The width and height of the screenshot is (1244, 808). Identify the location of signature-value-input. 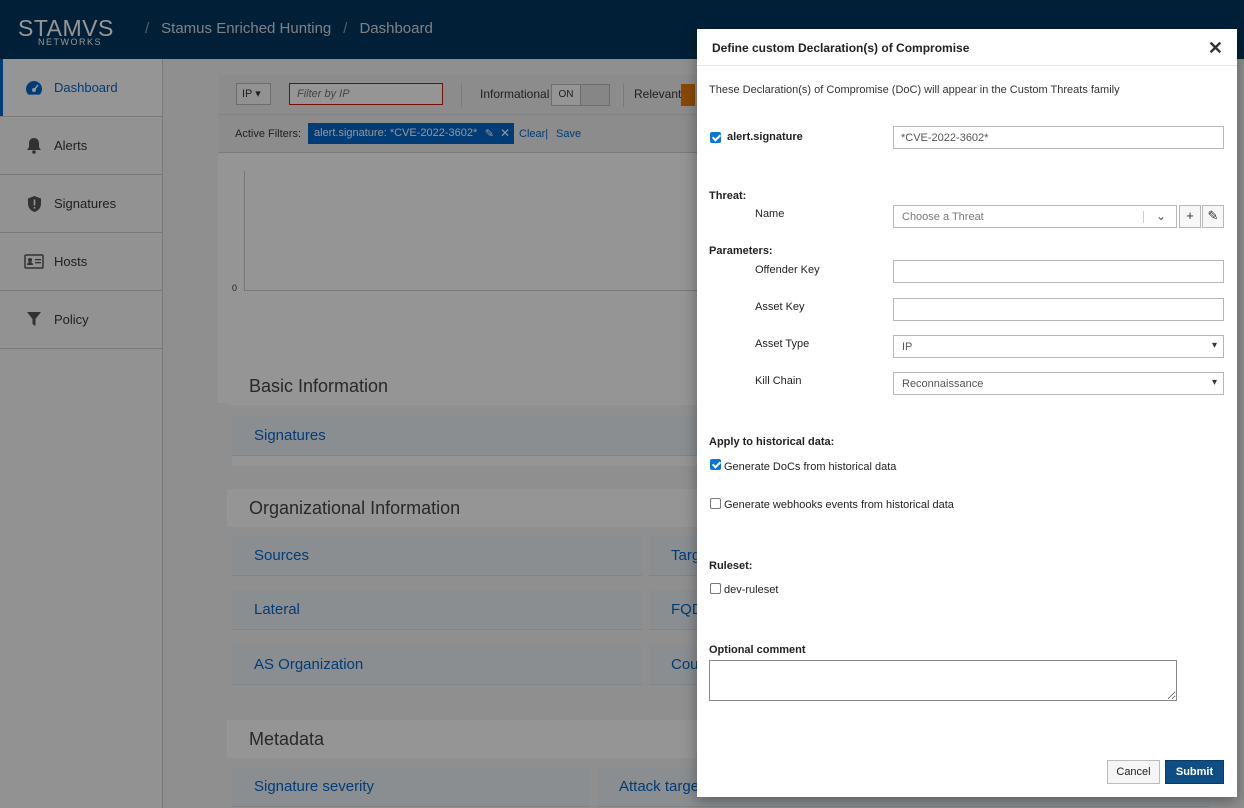
(1058, 137).